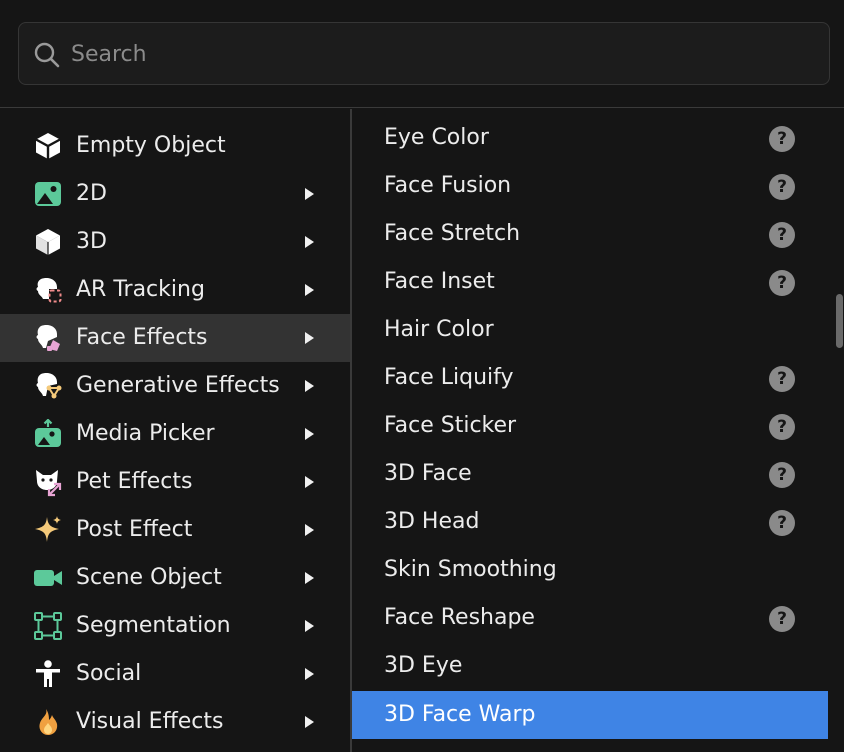 Image resolution: width=844 pixels, height=752 pixels. What do you see at coordinates (140, 289) in the screenshot?
I see `category-label: AR Tracking` at bounding box center [140, 289].